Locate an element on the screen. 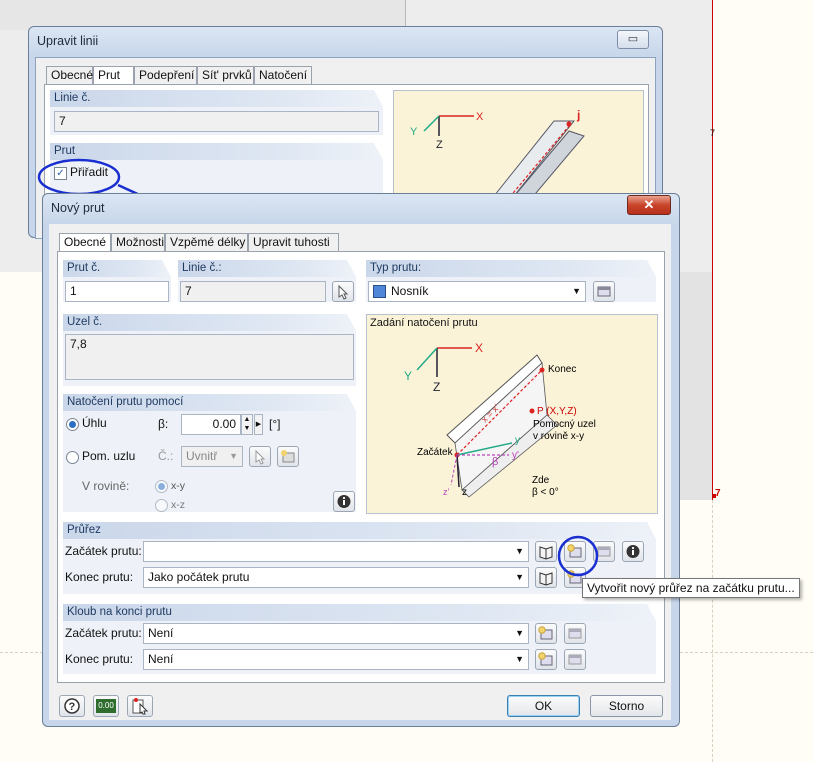  uhlu-label: Úhlu is located at coordinates (94, 423).